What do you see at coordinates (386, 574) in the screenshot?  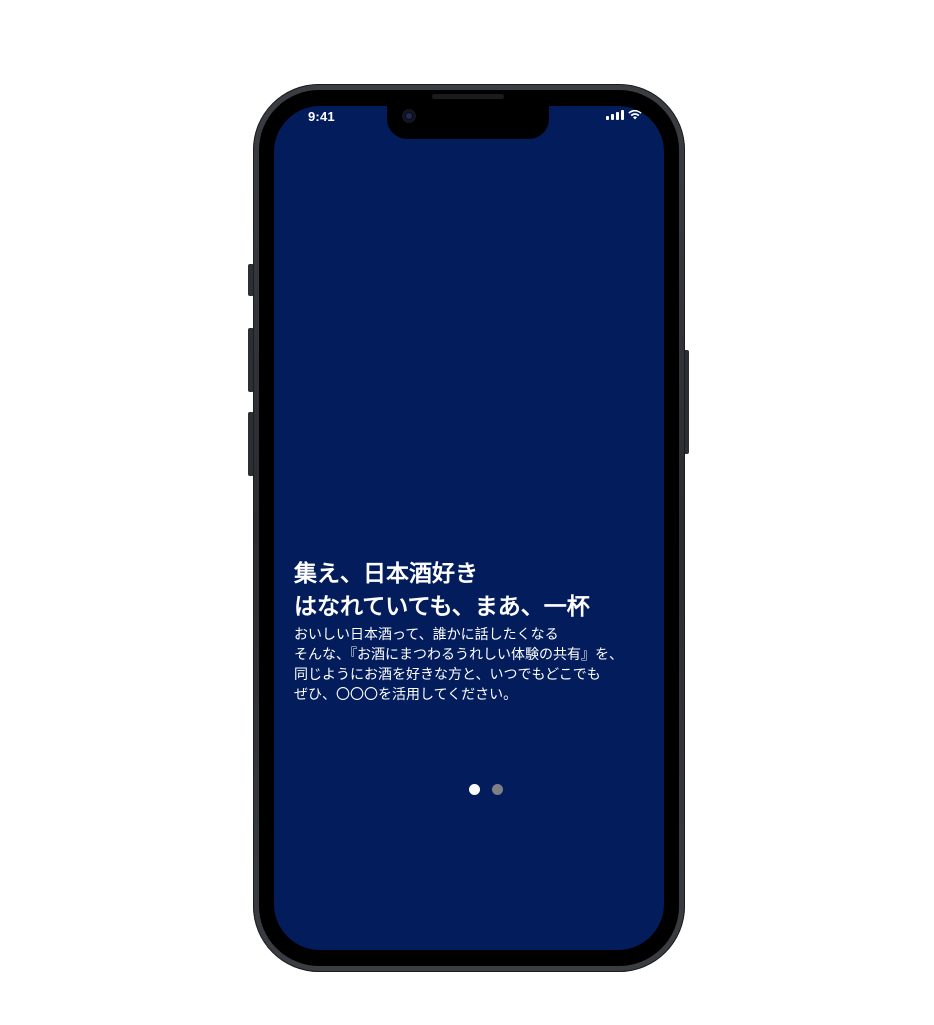 I see `headline-line: 集え、日本酒好き` at bounding box center [386, 574].